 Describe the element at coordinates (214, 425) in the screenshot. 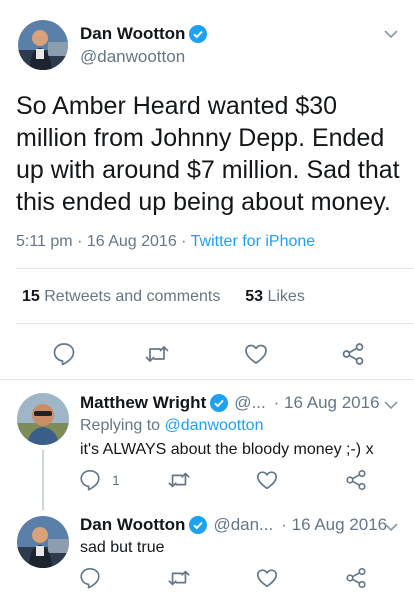

I see `replying-to-link: @danwootton` at that location.